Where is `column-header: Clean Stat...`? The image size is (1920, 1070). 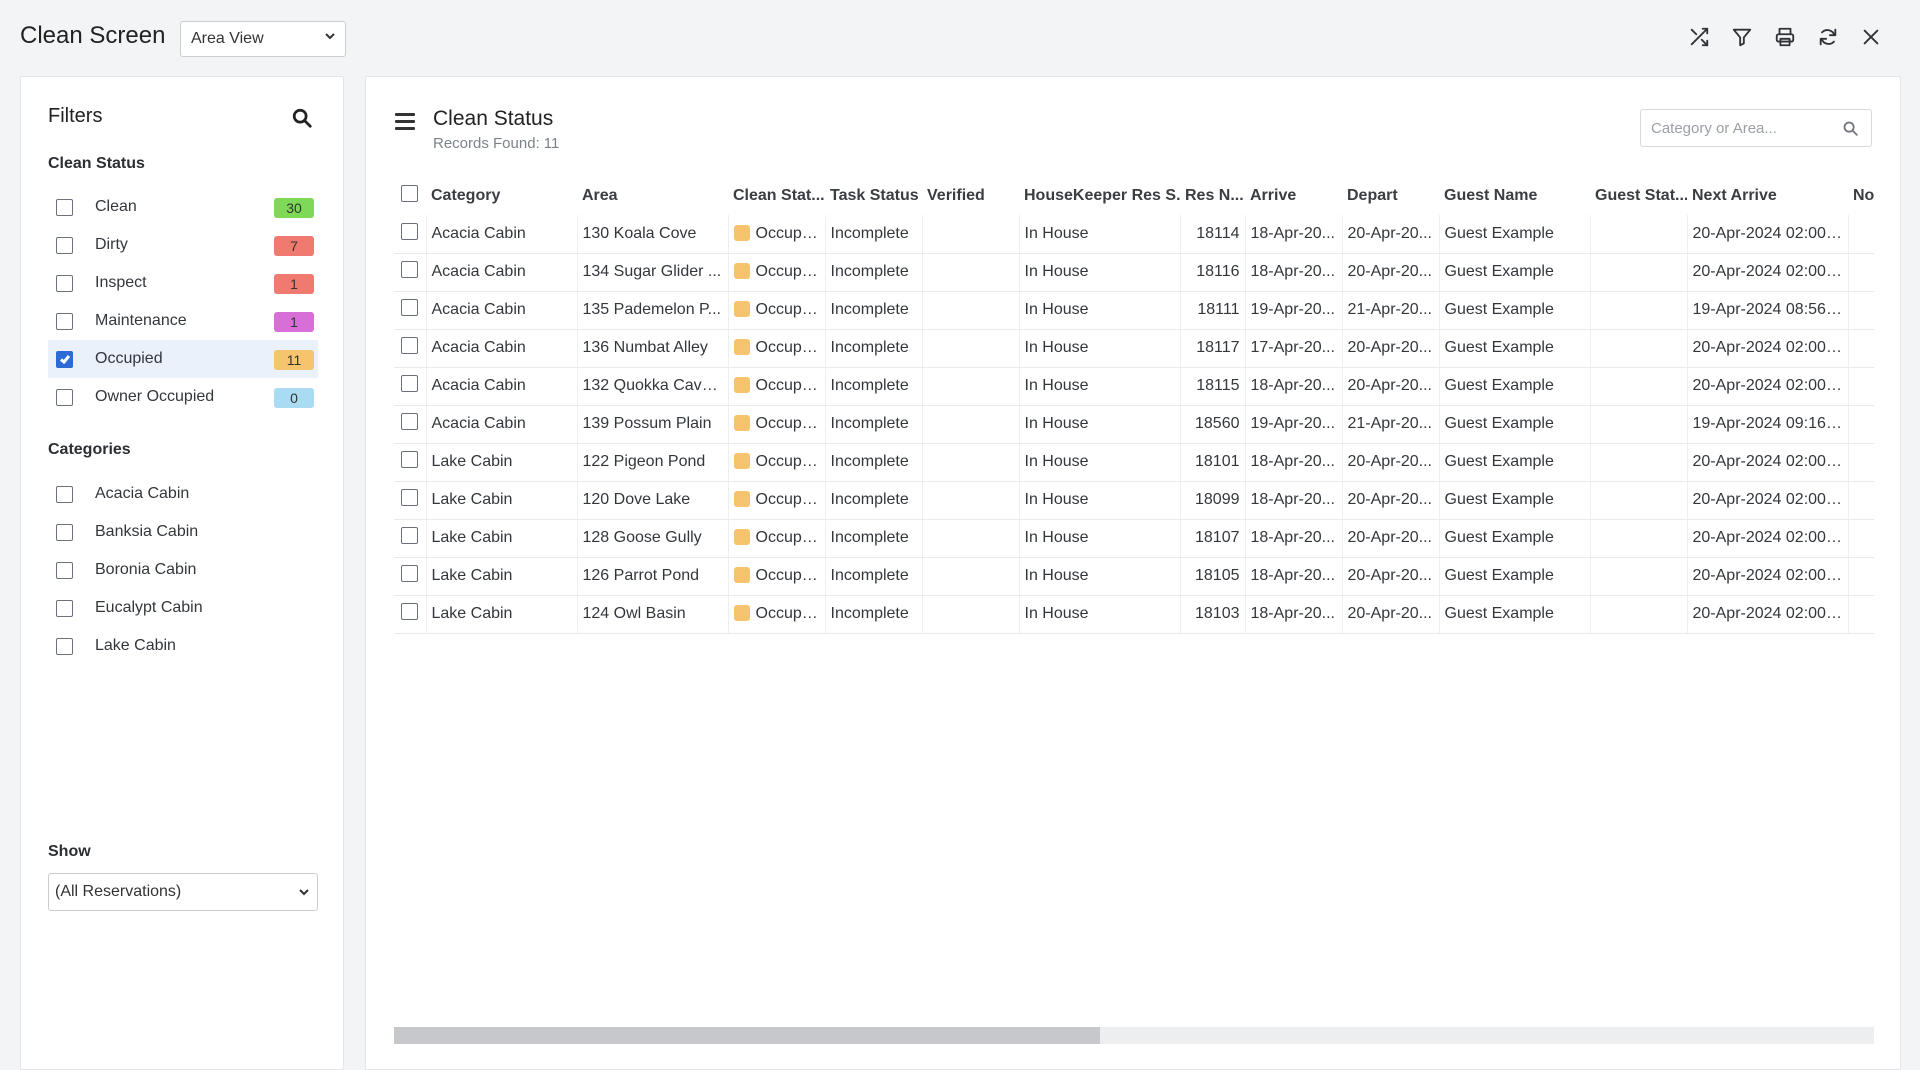 column-header: Clean Stat... is located at coordinates (776, 196).